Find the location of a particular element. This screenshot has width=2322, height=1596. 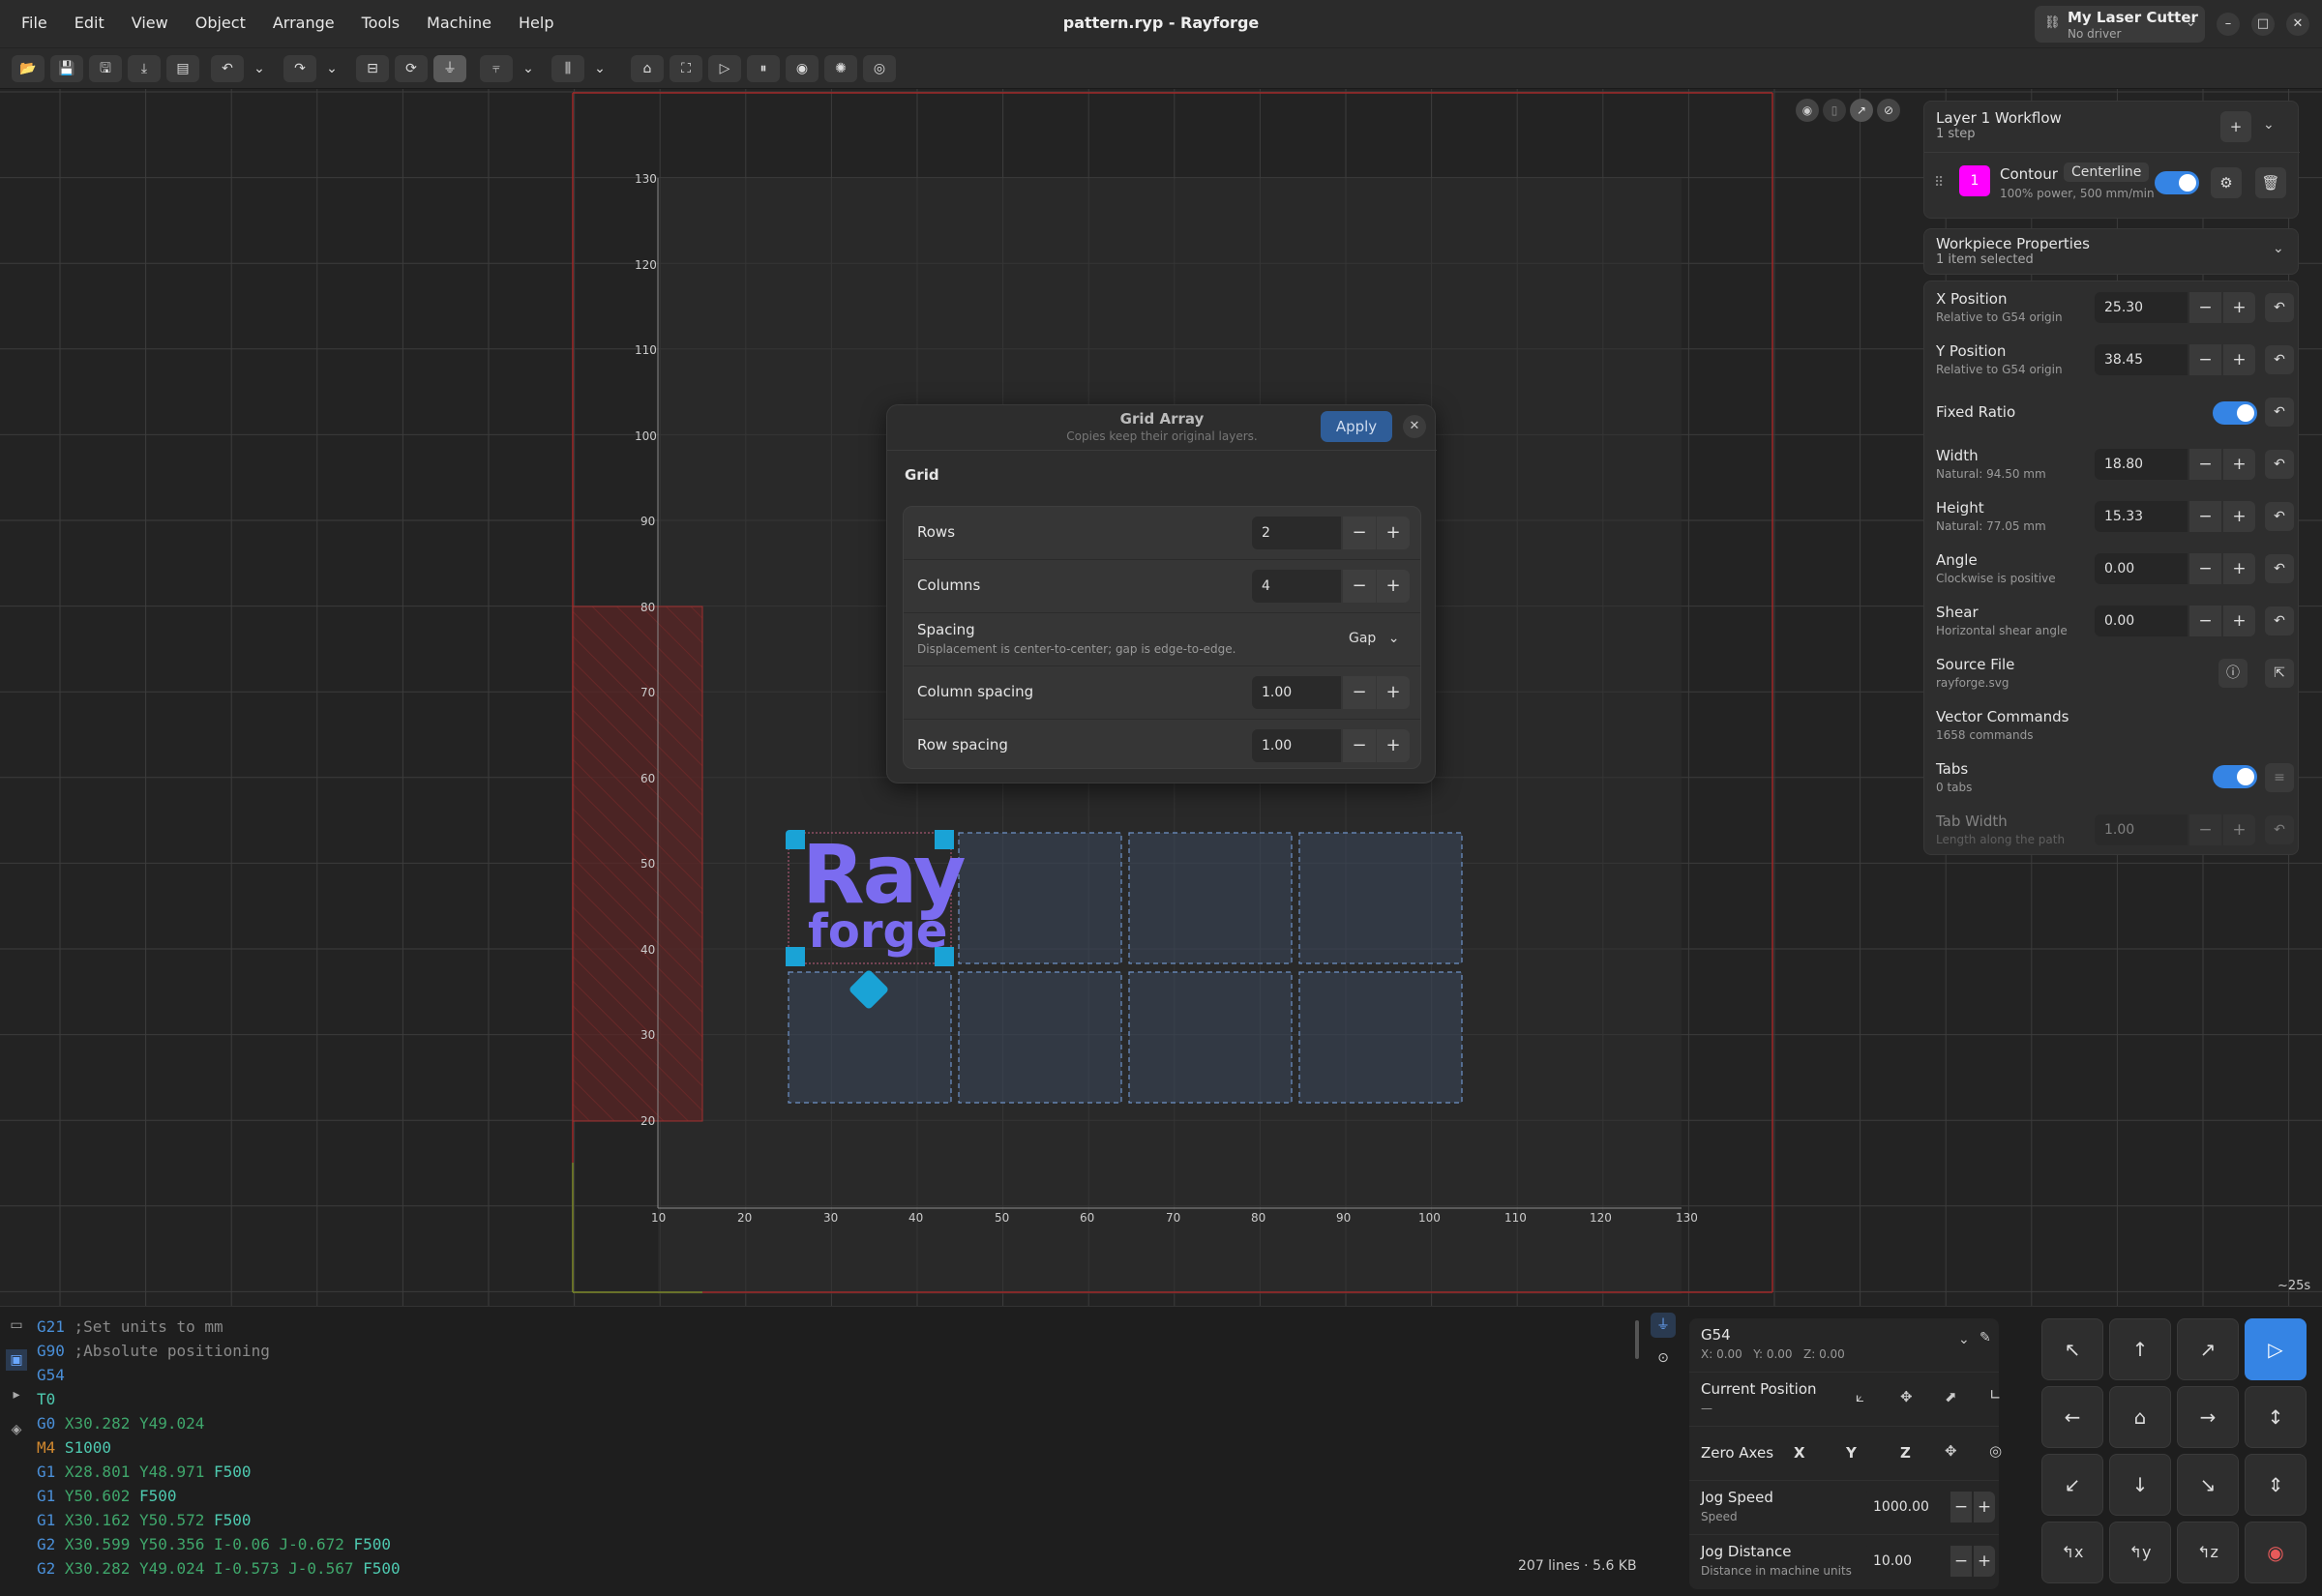

jog-send-icon: ▷ is located at coordinates (2276, 1349).